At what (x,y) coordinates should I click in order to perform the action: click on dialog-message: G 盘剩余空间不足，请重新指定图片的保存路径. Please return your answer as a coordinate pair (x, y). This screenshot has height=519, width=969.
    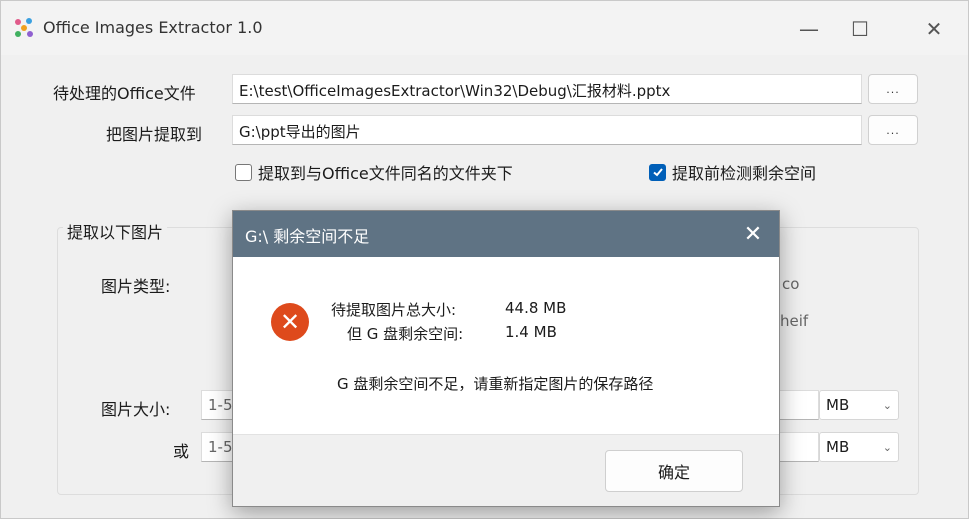
    Looking at the image, I should click on (495, 384).